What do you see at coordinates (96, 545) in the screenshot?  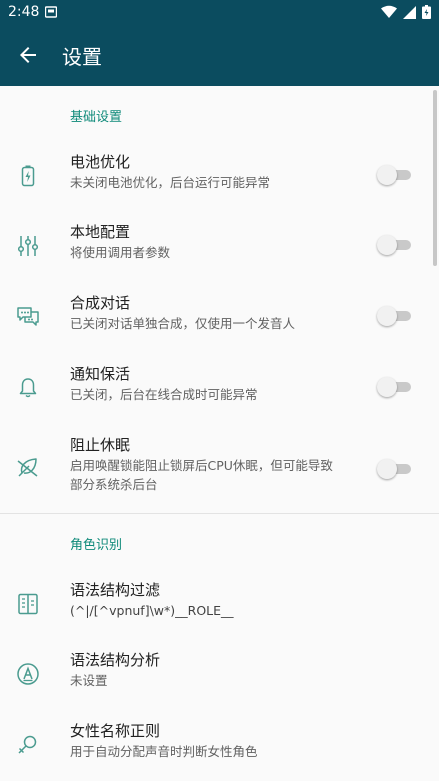 I see `section-header-role: 角色识别` at bounding box center [96, 545].